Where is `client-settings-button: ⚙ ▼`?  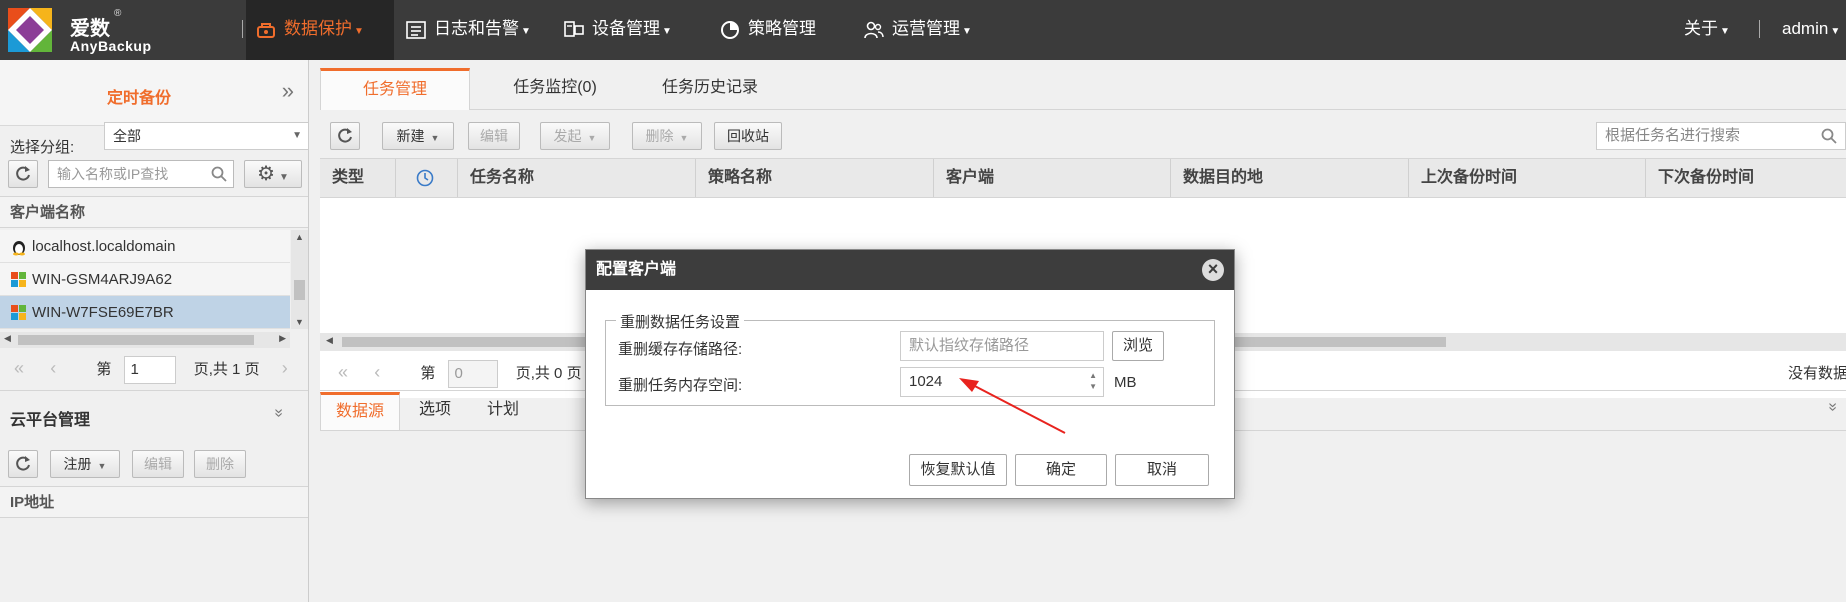
client-settings-button: ⚙ ▼ is located at coordinates (273, 174).